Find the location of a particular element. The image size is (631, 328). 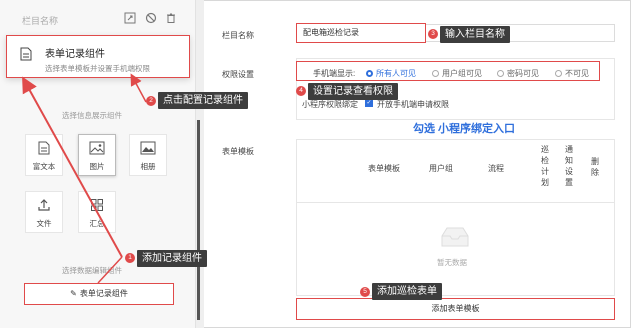

step3-badge: 3 is located at coordinates (433, 34).